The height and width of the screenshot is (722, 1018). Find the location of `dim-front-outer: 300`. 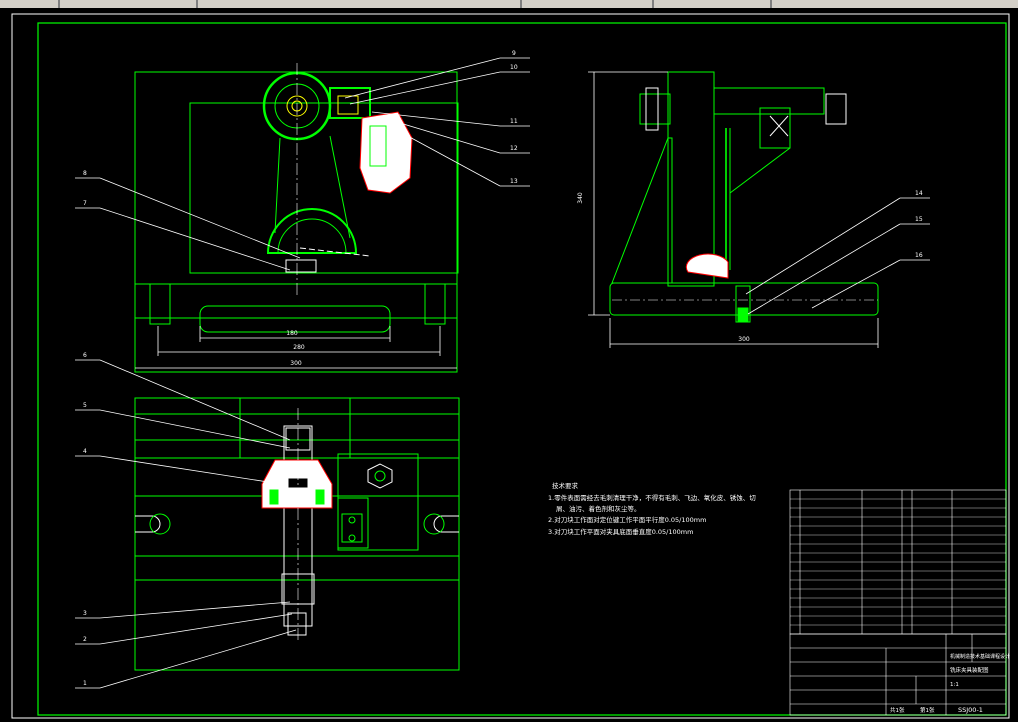

dim-front-outer: 300 is located at coordinates (296, 363).